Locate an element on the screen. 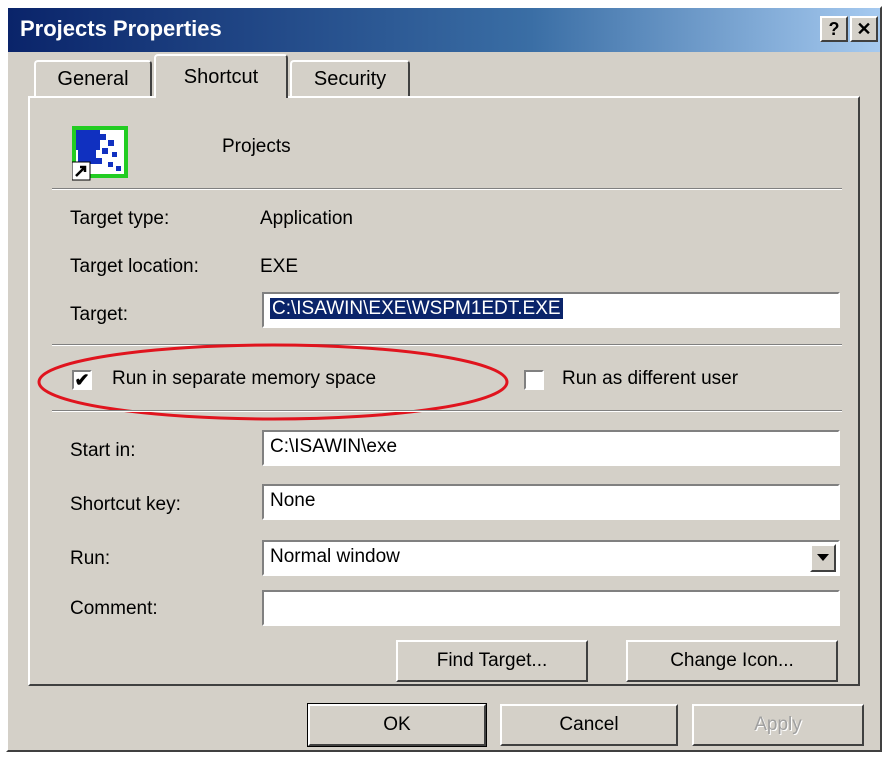 This screenshot has width=888, height=758. run-separate-label: Run in separate memory space is located at coordinates (244, 379).